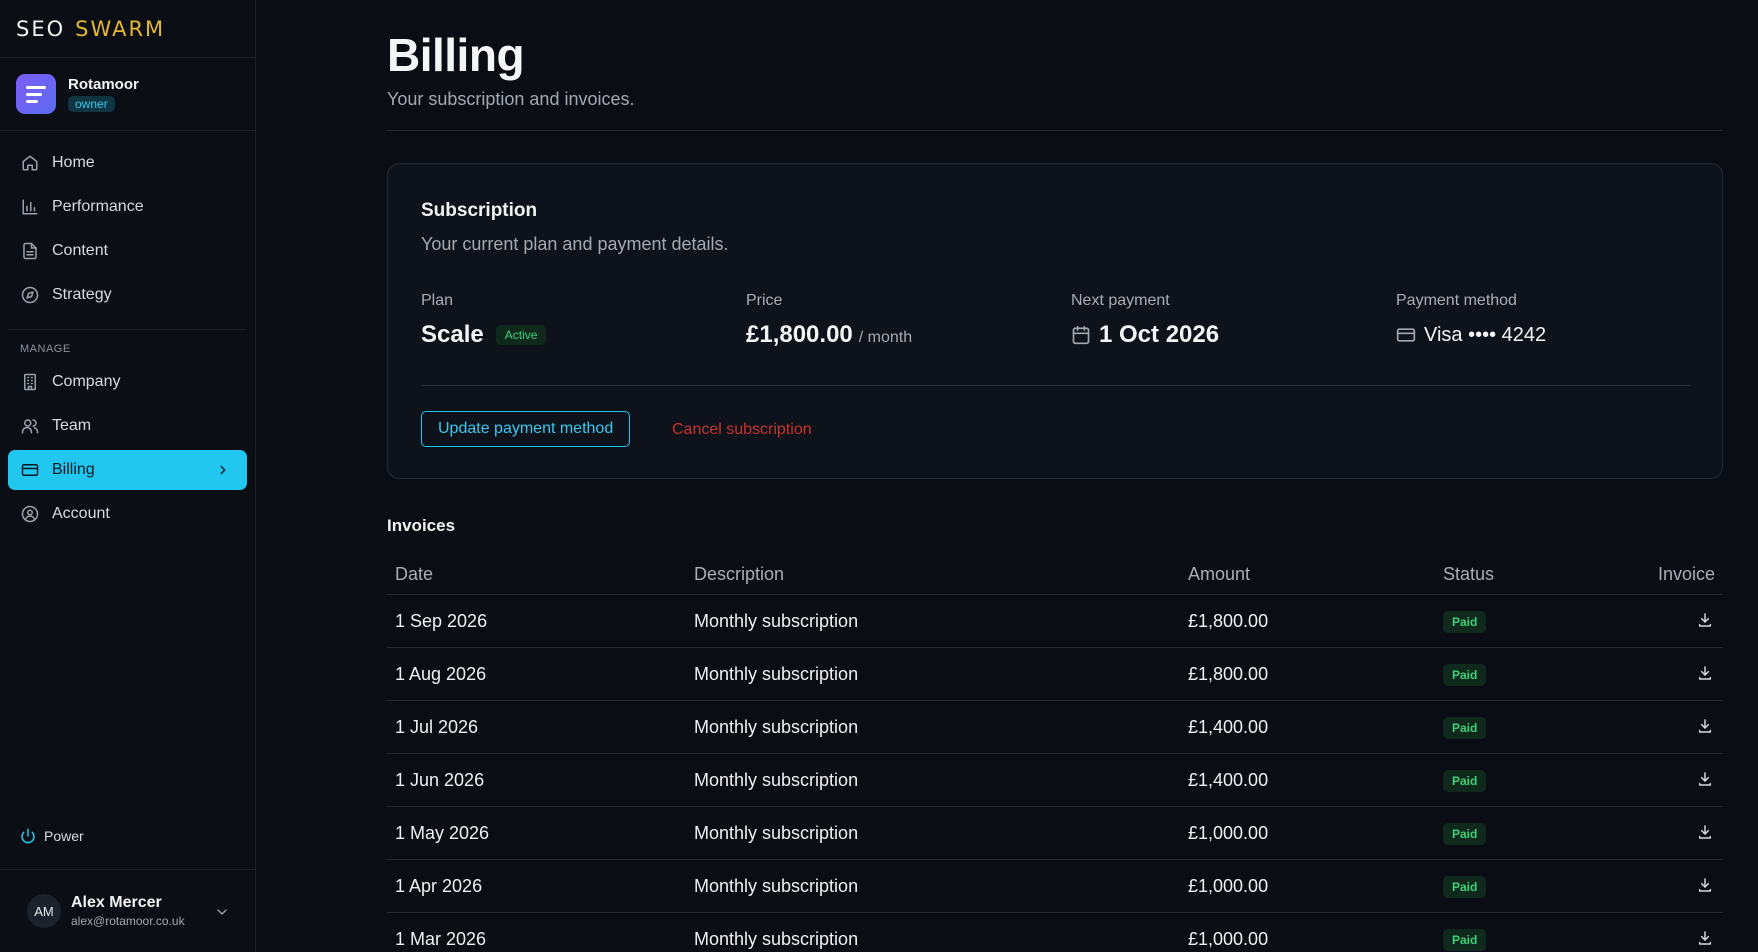 Image resolution: width=1758 pixels, height=952 pixels. I want to click on invoice-date: 1 Aug 2026, so click(441, 673).